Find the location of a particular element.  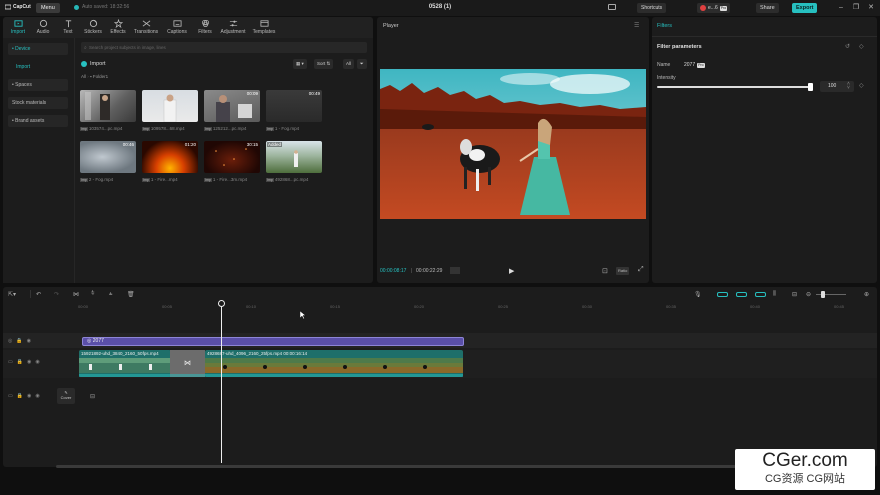

nav-stock-materials: Stock materials is located at coordinates (38, 103).